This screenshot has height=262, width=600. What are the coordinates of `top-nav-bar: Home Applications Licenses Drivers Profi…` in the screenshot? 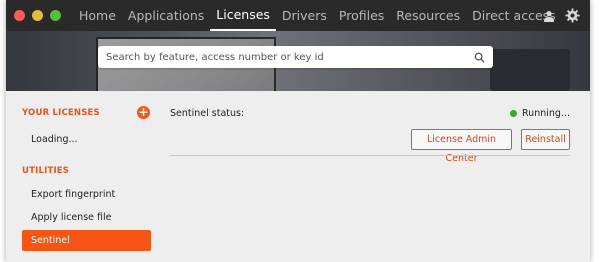 It's located at (298, 15).